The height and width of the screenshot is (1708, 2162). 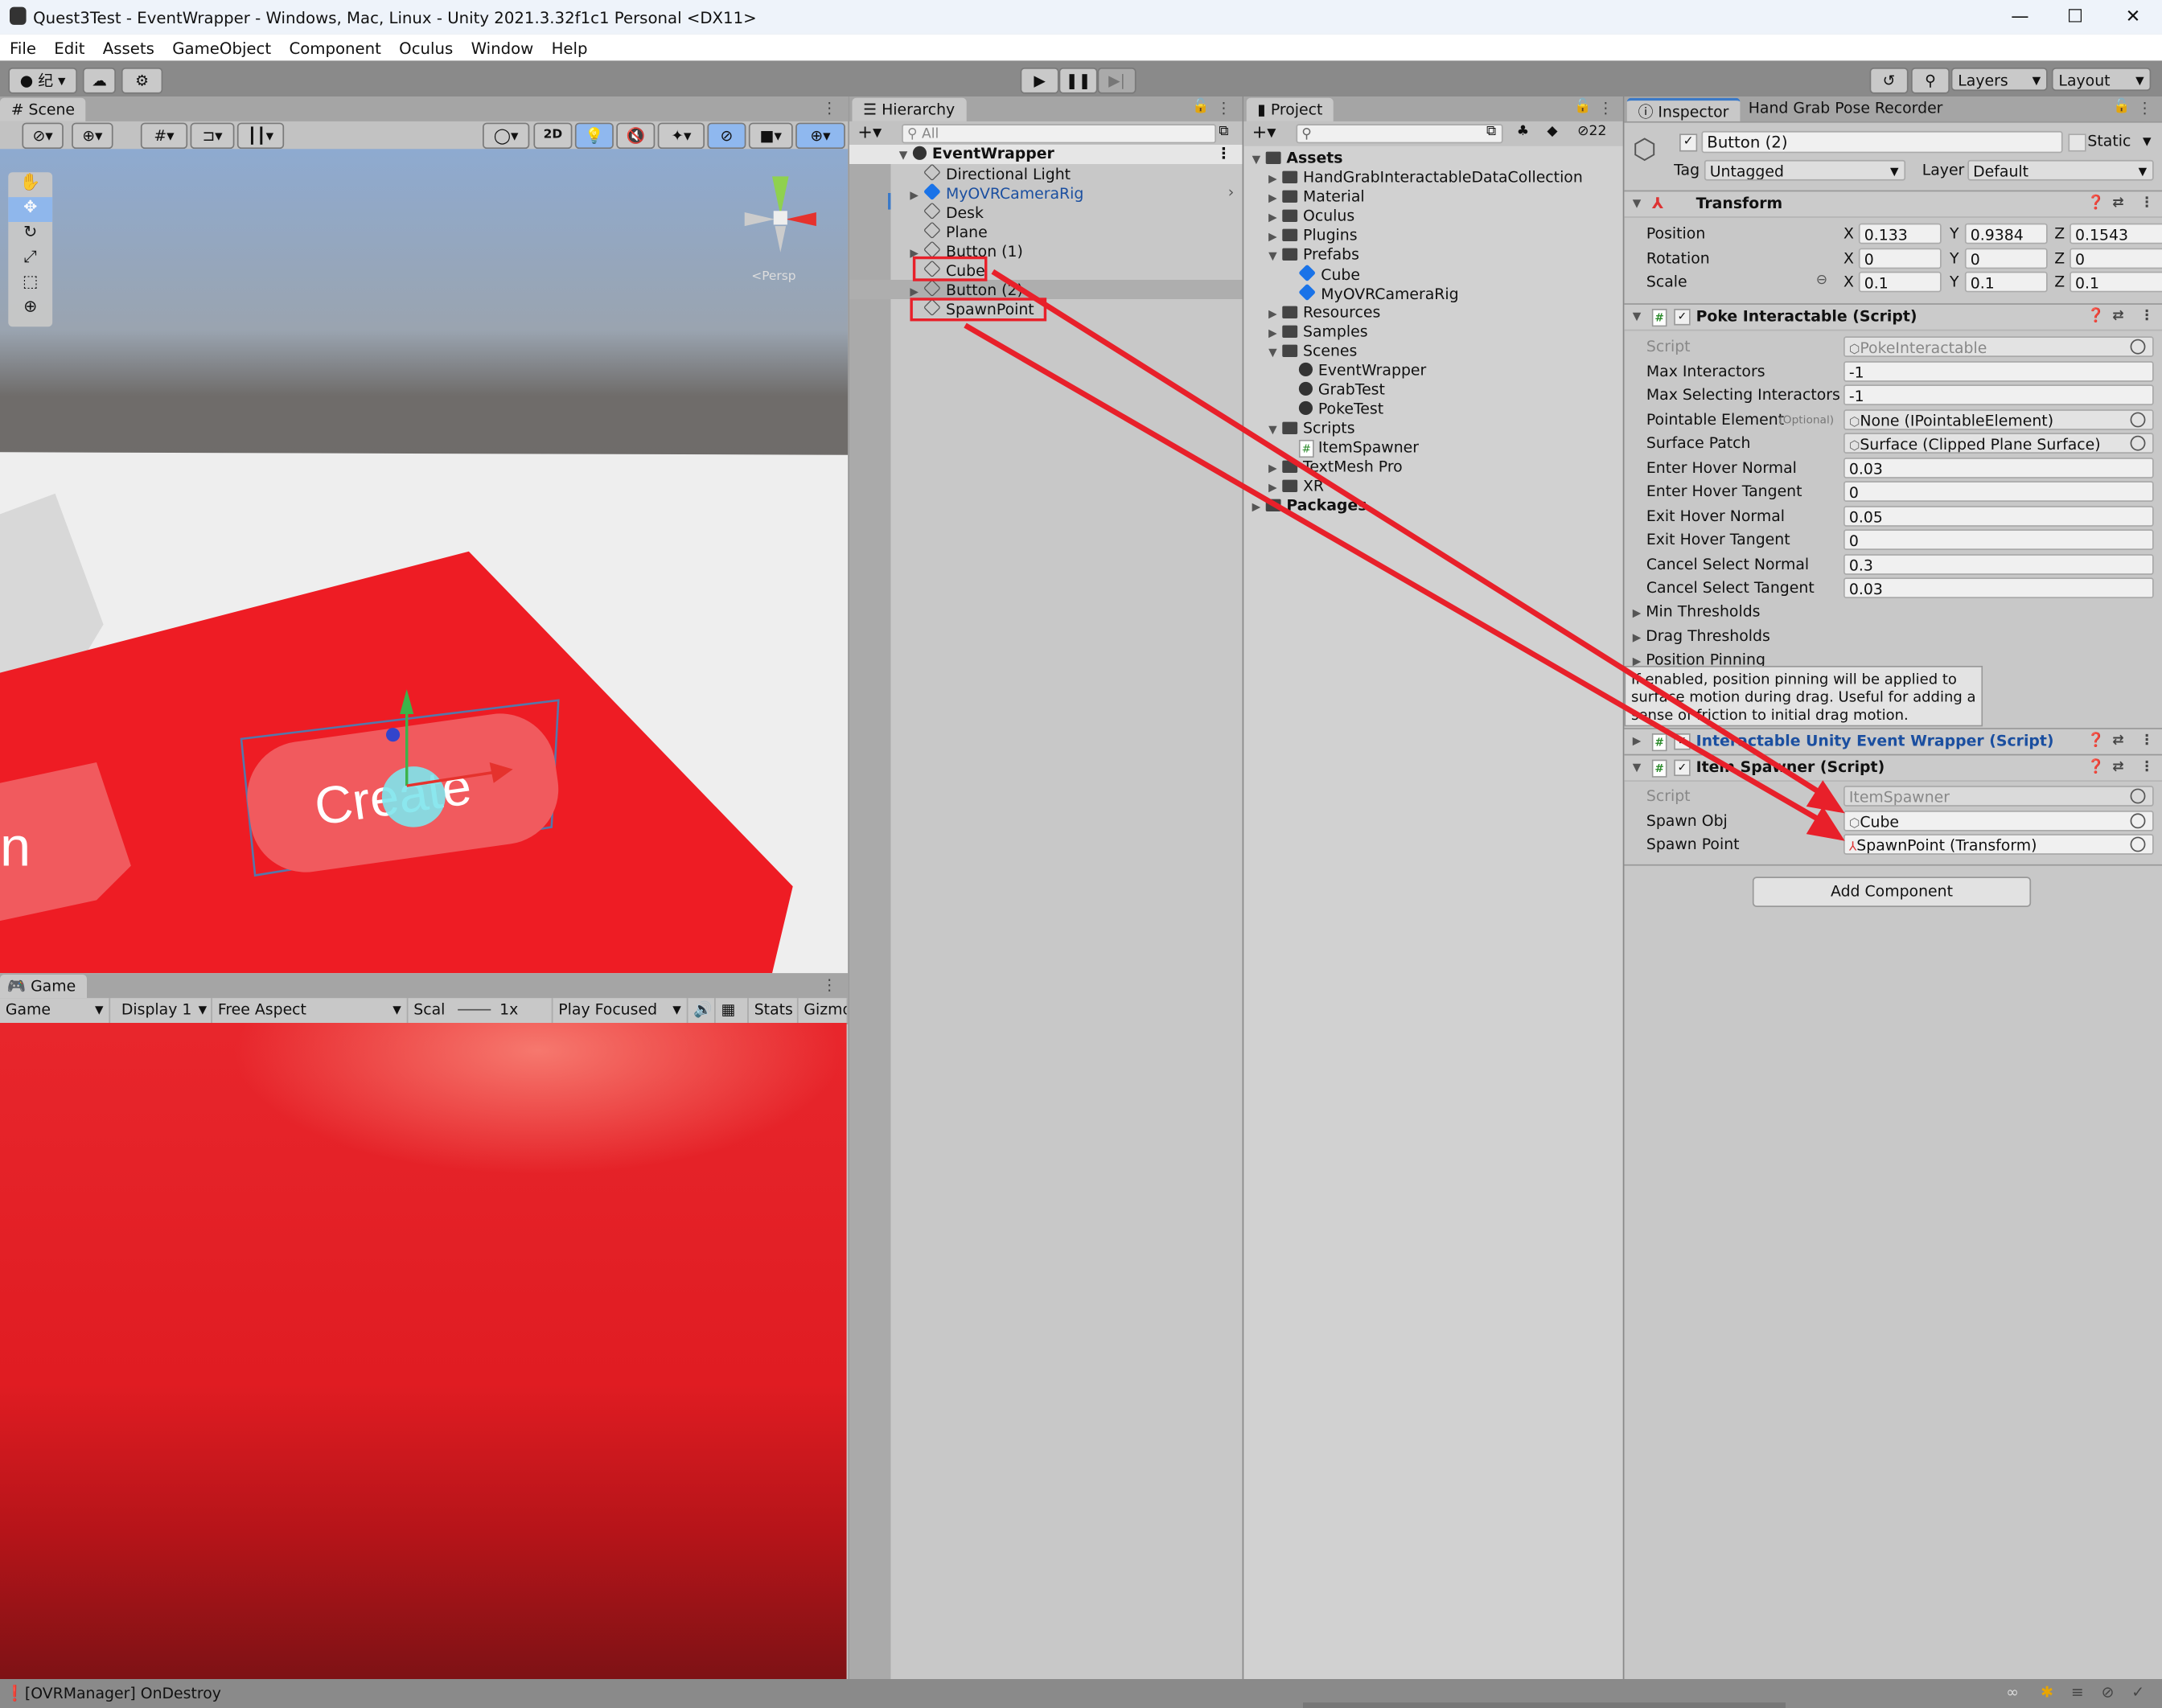 What do you see at coordinates (1591, 131) in the screenshot?
I see `hidden-packages-button: ⊘22` at bounding box center [1591, 131].